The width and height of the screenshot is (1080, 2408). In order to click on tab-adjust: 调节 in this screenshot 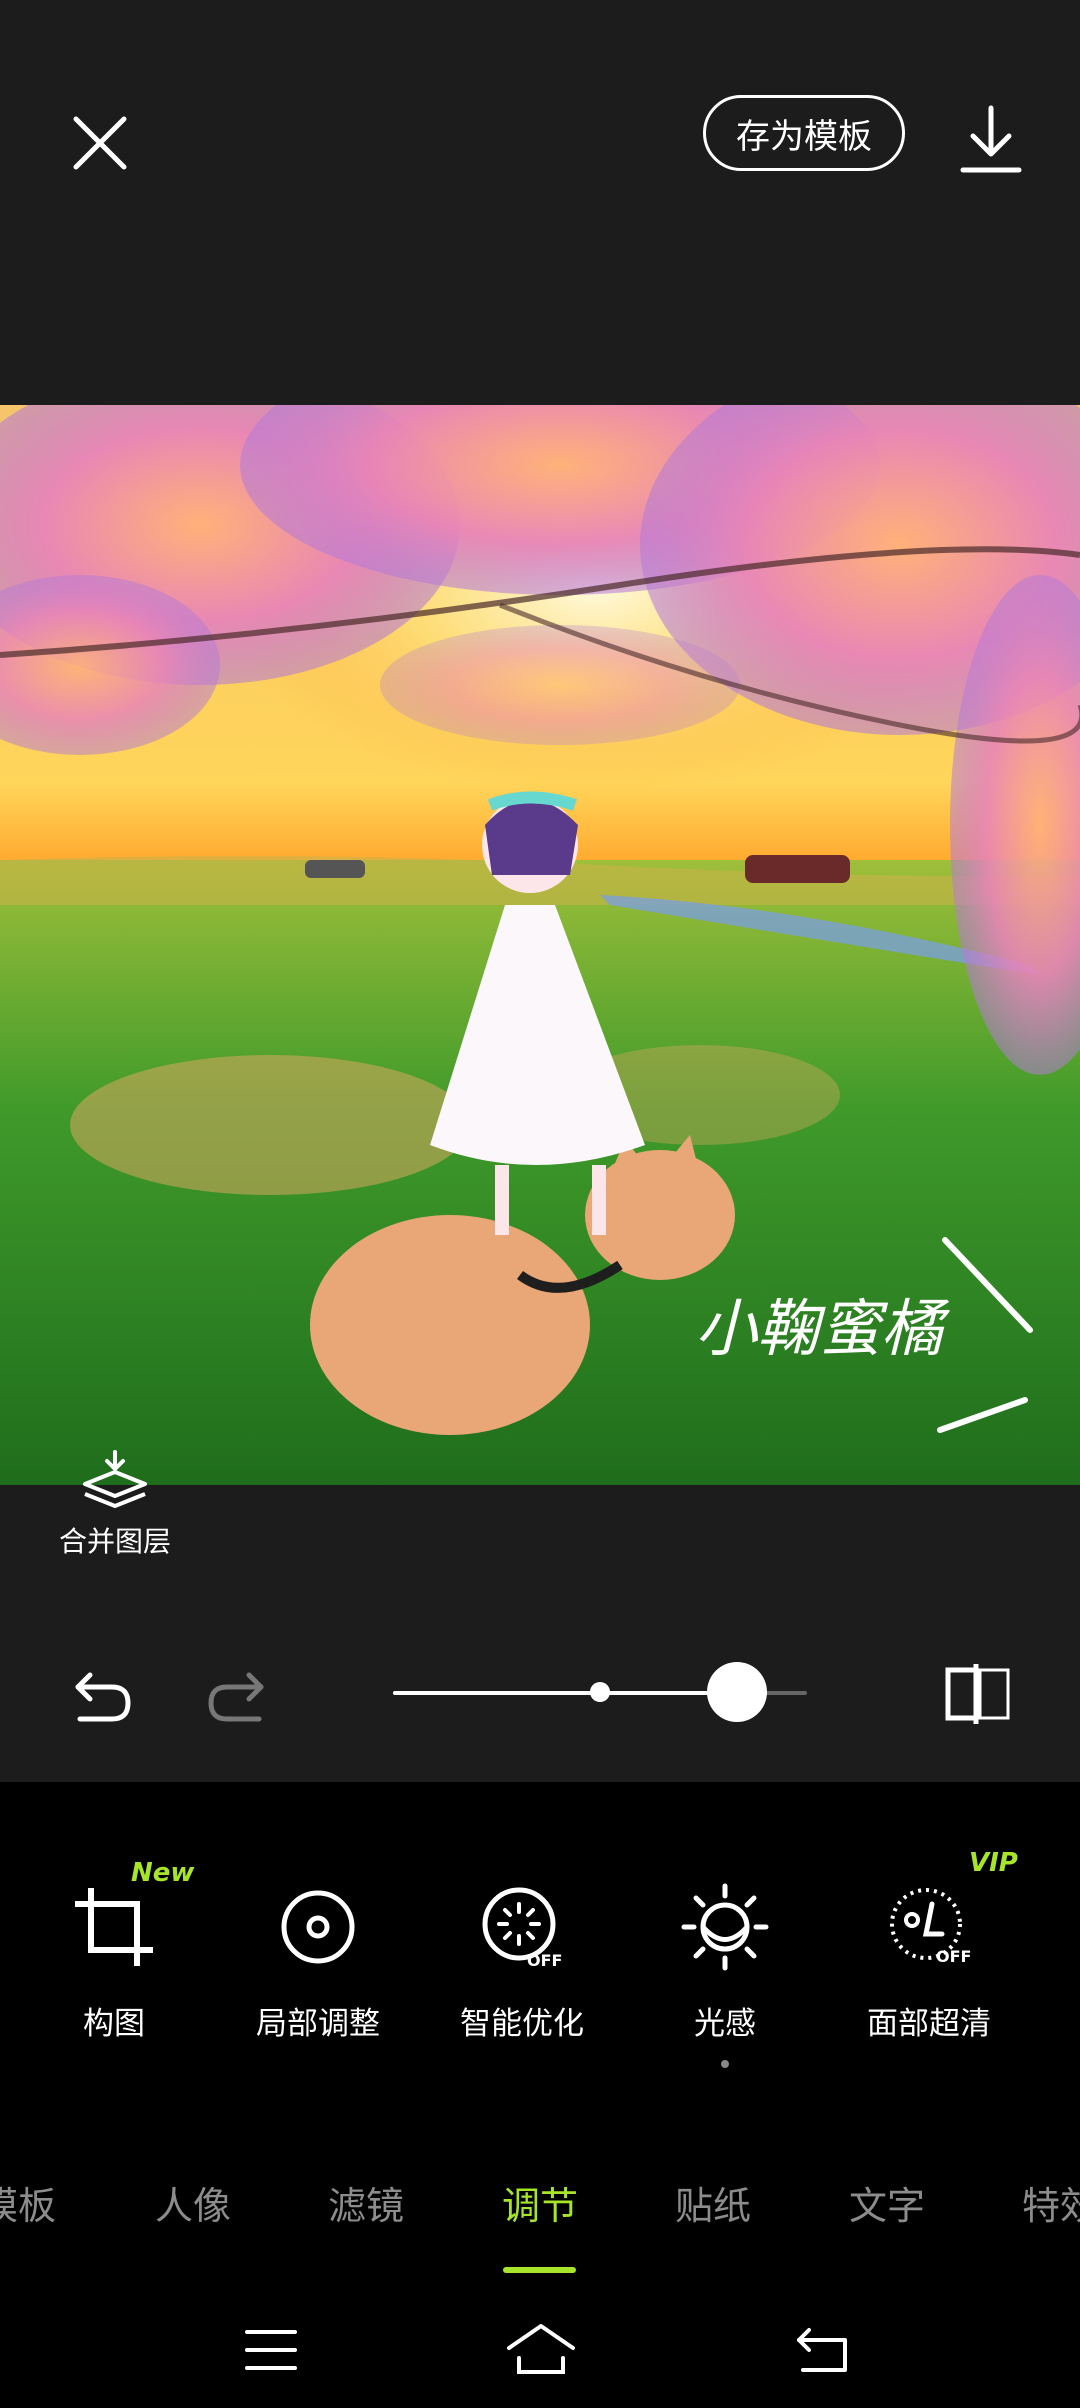, I will do `click(540, 2202)`.